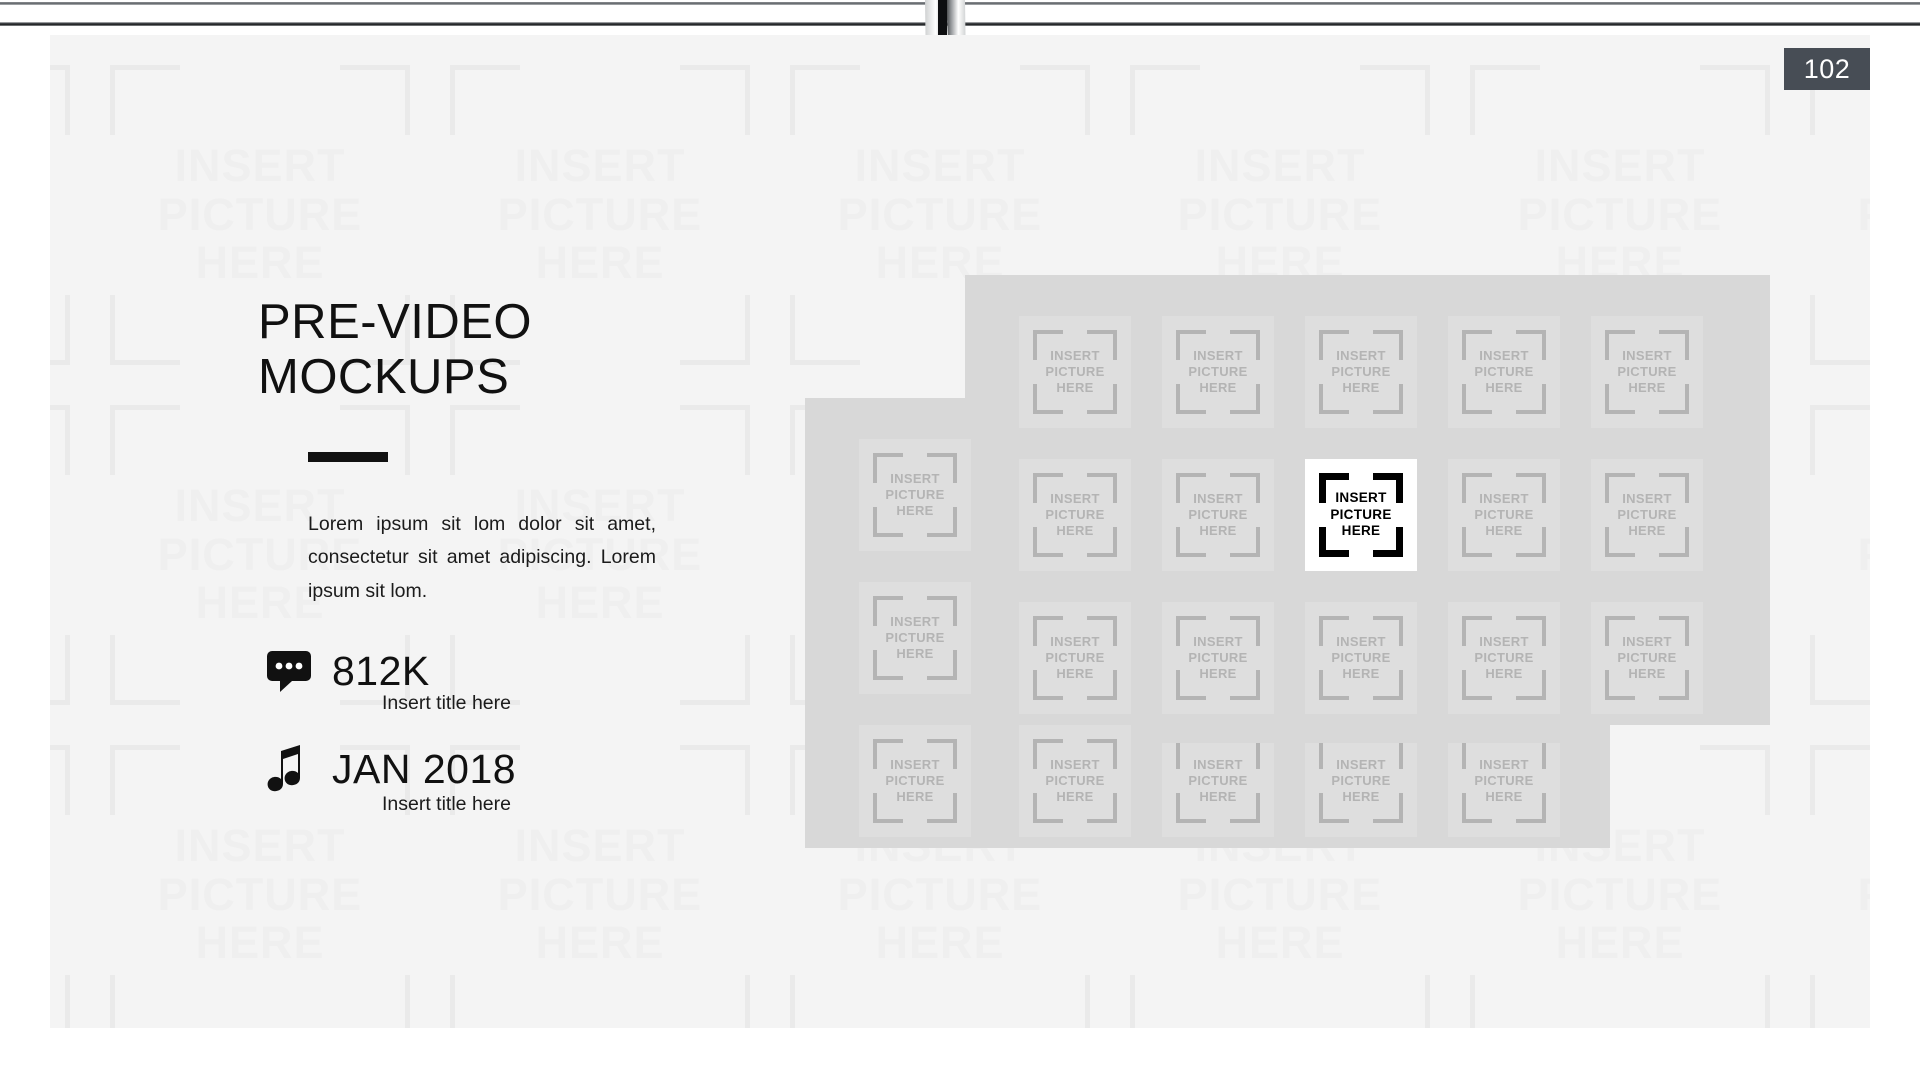 Image resolution: width=1920 pixels, height=1080 pixels. Describe the element at coordinates (915, 638) in the screenshot. I see `thumbnail-cell-ext-2: INSERT PICTURE HERE` at that location.